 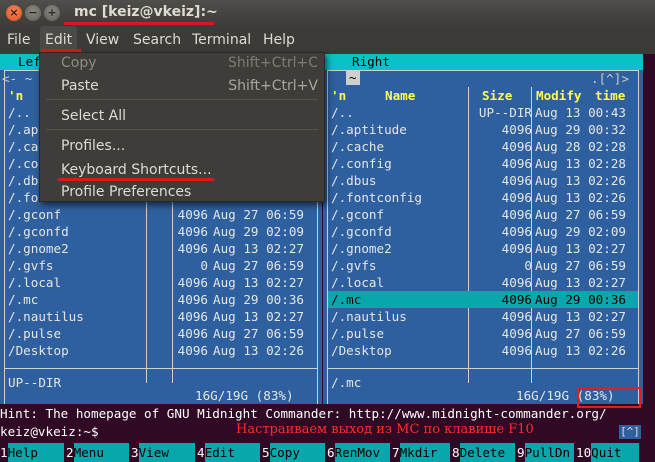 I want to click on file-date: Aug 27 06:59, so click(x=580, y=214).